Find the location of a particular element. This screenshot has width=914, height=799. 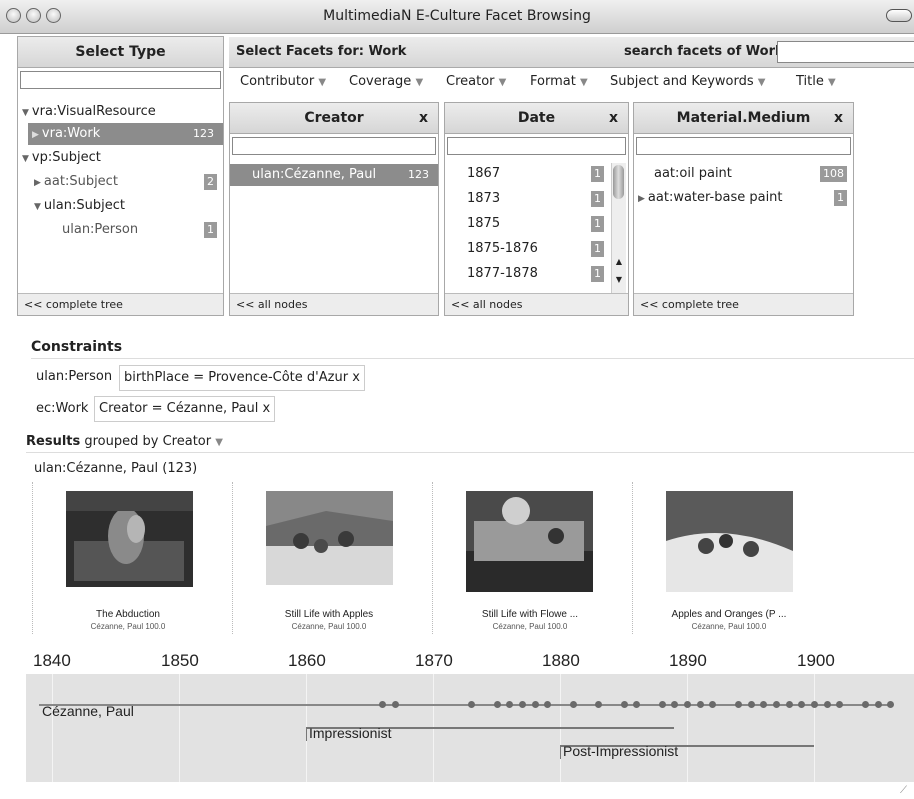

constraints-heading: Constraints is located at coordinates (77, 347).